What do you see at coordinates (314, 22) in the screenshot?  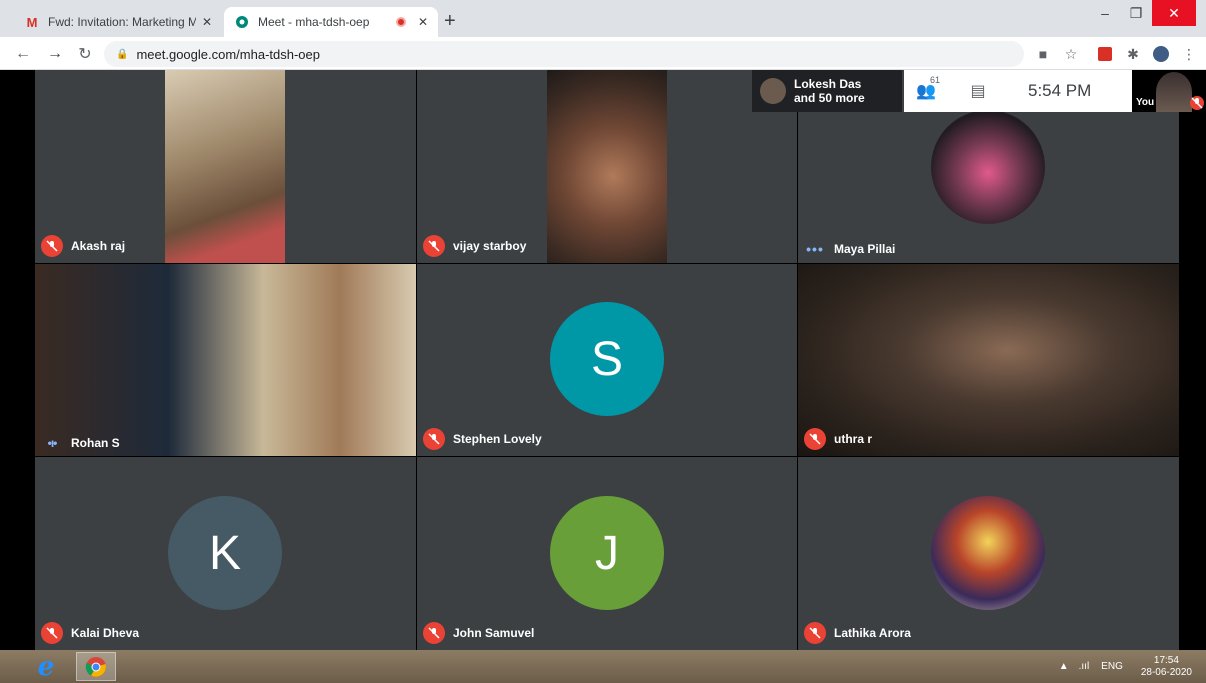 I see `tab-title: Meet - mha-tdsh-oep` at bounding box center [314, 22].